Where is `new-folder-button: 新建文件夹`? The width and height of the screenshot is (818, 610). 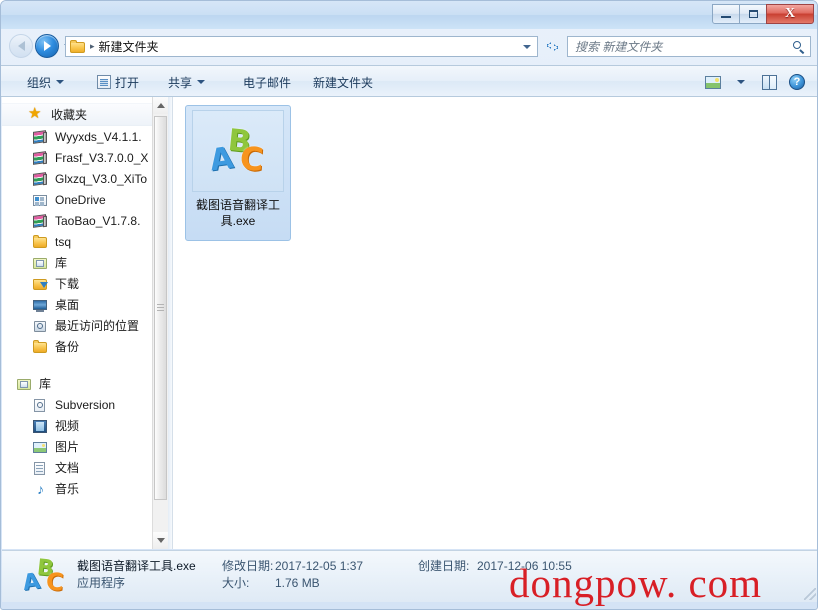 new-folder-button: 新建文件夹 is located at coordinates (343, 82).